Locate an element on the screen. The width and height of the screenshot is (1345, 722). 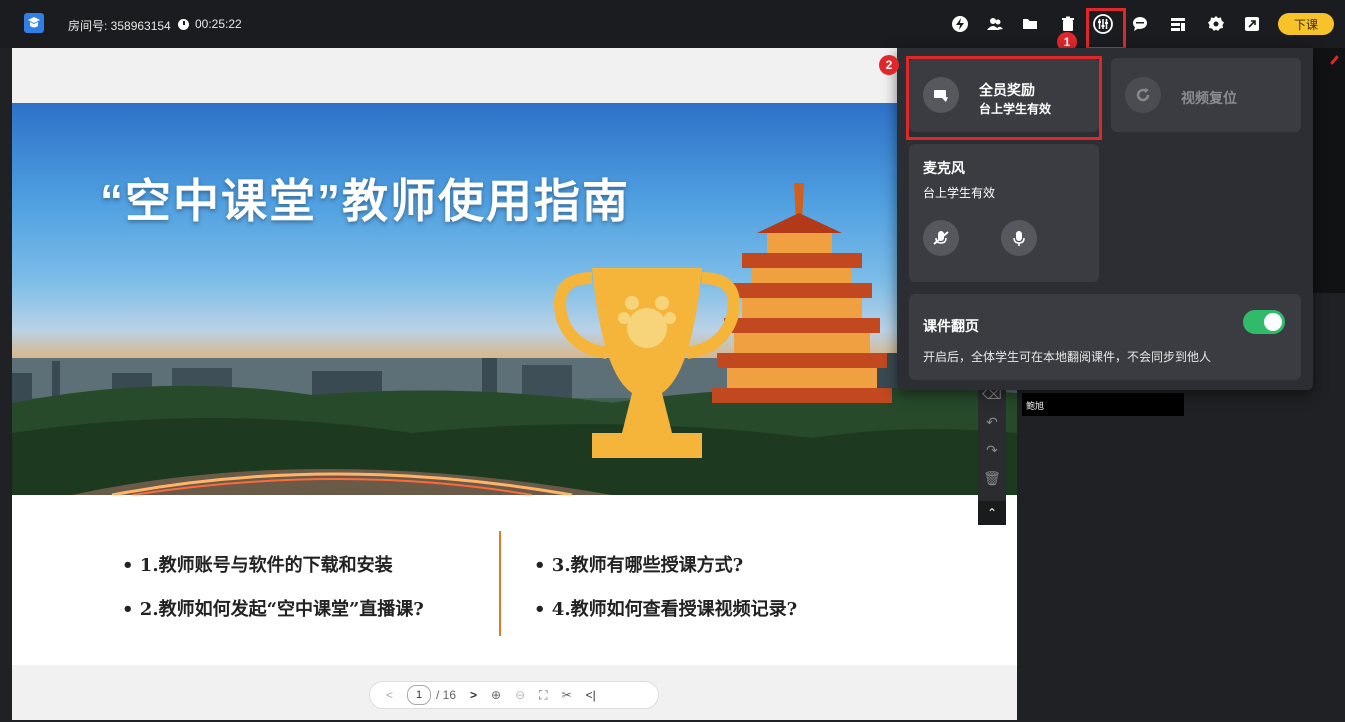
app-logo-icon is located at coordinates (34, 23).